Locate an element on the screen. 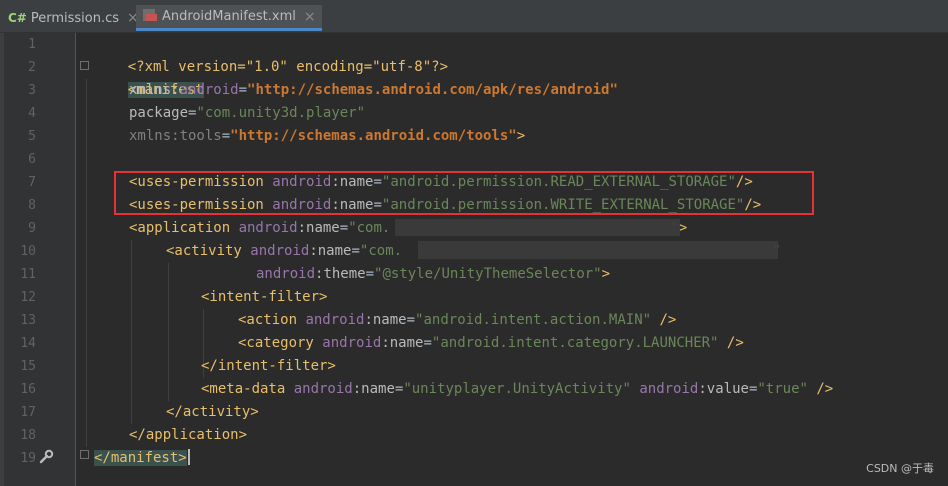 The height and width of the screenshot is (486, 948). line-number: 2 is located at coordinates (32, 67).